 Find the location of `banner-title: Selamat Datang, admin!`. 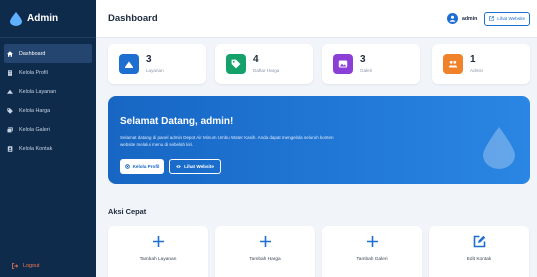

banner-title: Selamat Datang, admin! is located at coordinates (177, 121).